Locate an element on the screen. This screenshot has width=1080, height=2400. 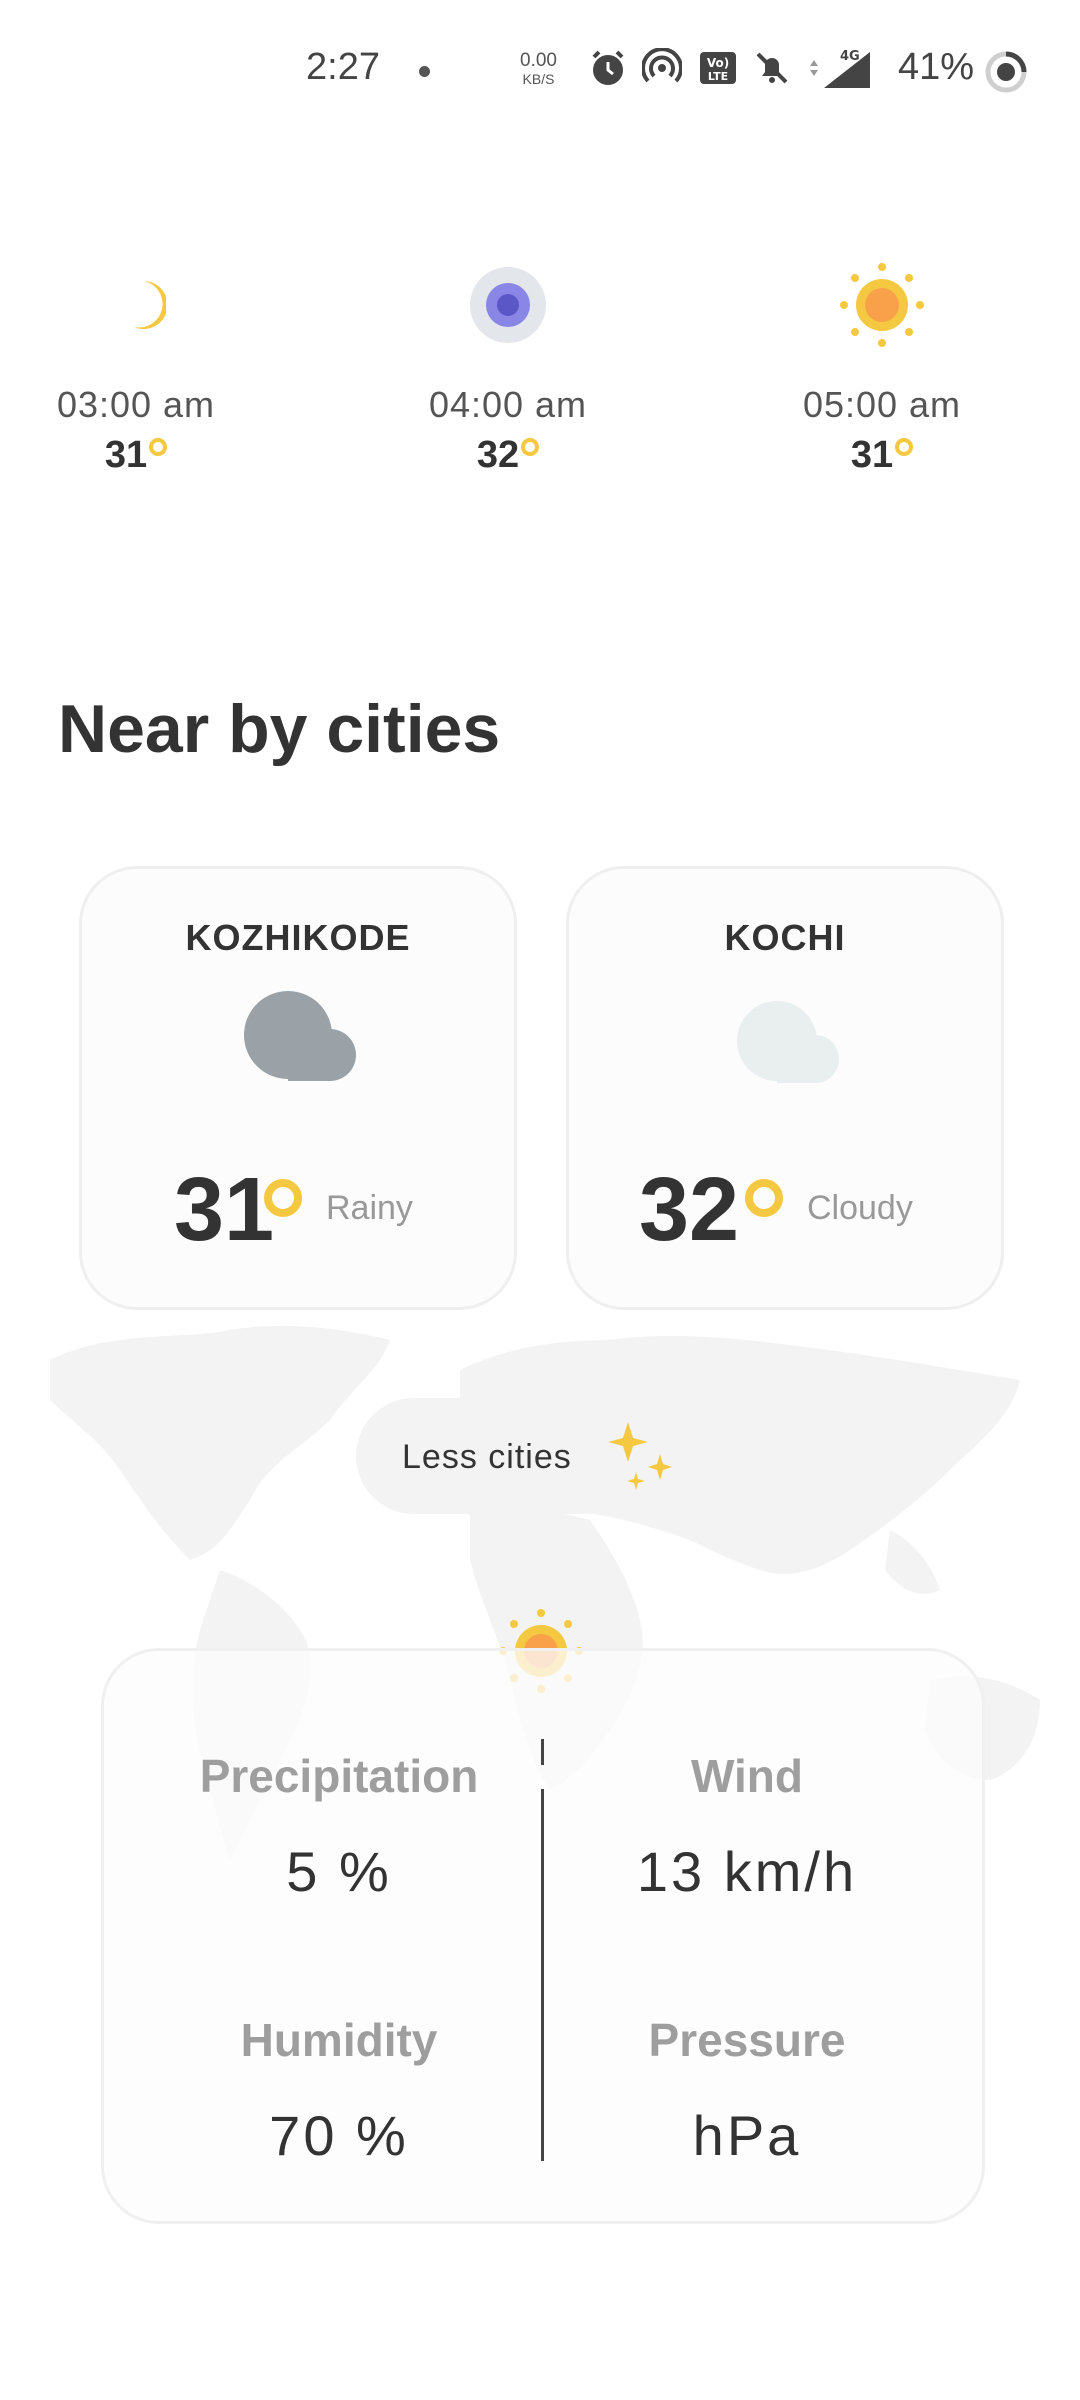
net-speed: 0.00 KB/S is located at coordinates (538, 69).